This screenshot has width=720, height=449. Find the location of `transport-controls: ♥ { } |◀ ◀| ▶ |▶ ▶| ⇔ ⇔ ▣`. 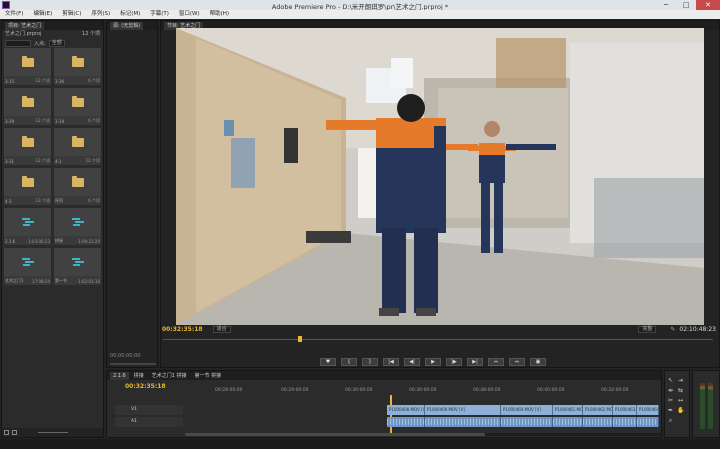

transport-controls: ♥ { } |◀ ◀| ▶ |▶ ▶| ⇔ ⇔ ▣ is located at coordinates (433, 362).